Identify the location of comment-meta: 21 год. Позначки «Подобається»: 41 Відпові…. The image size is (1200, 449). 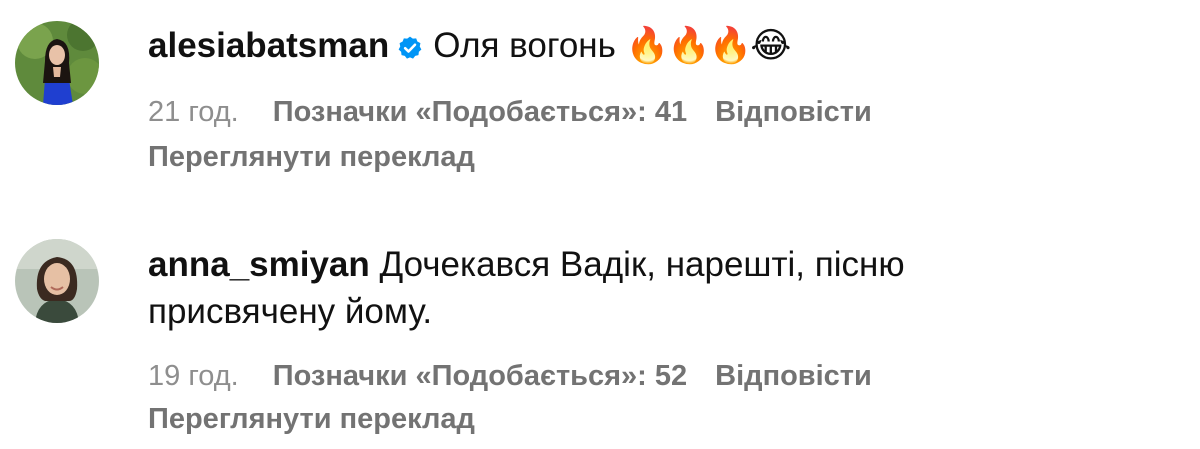
(524, 112).